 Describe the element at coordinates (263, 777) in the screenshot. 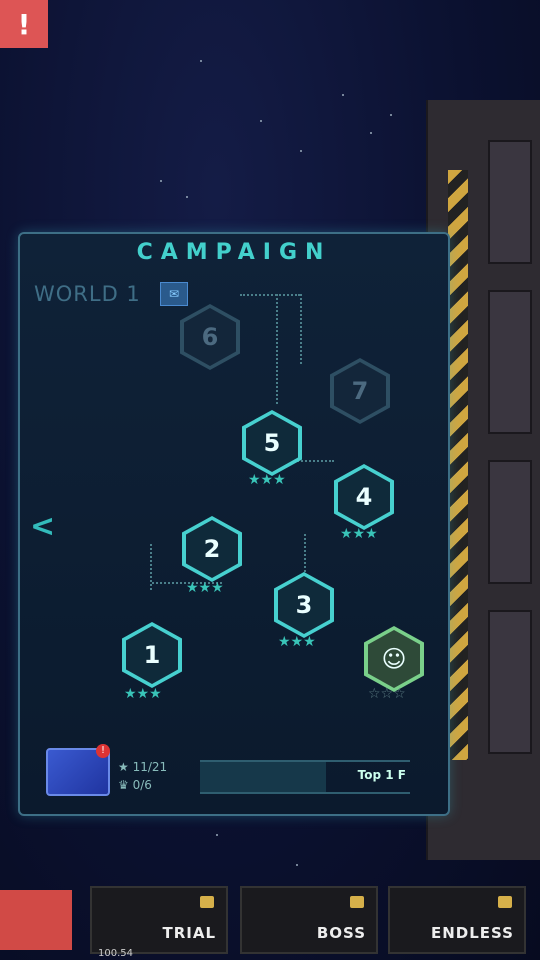

I see `progress-fill` at that location.